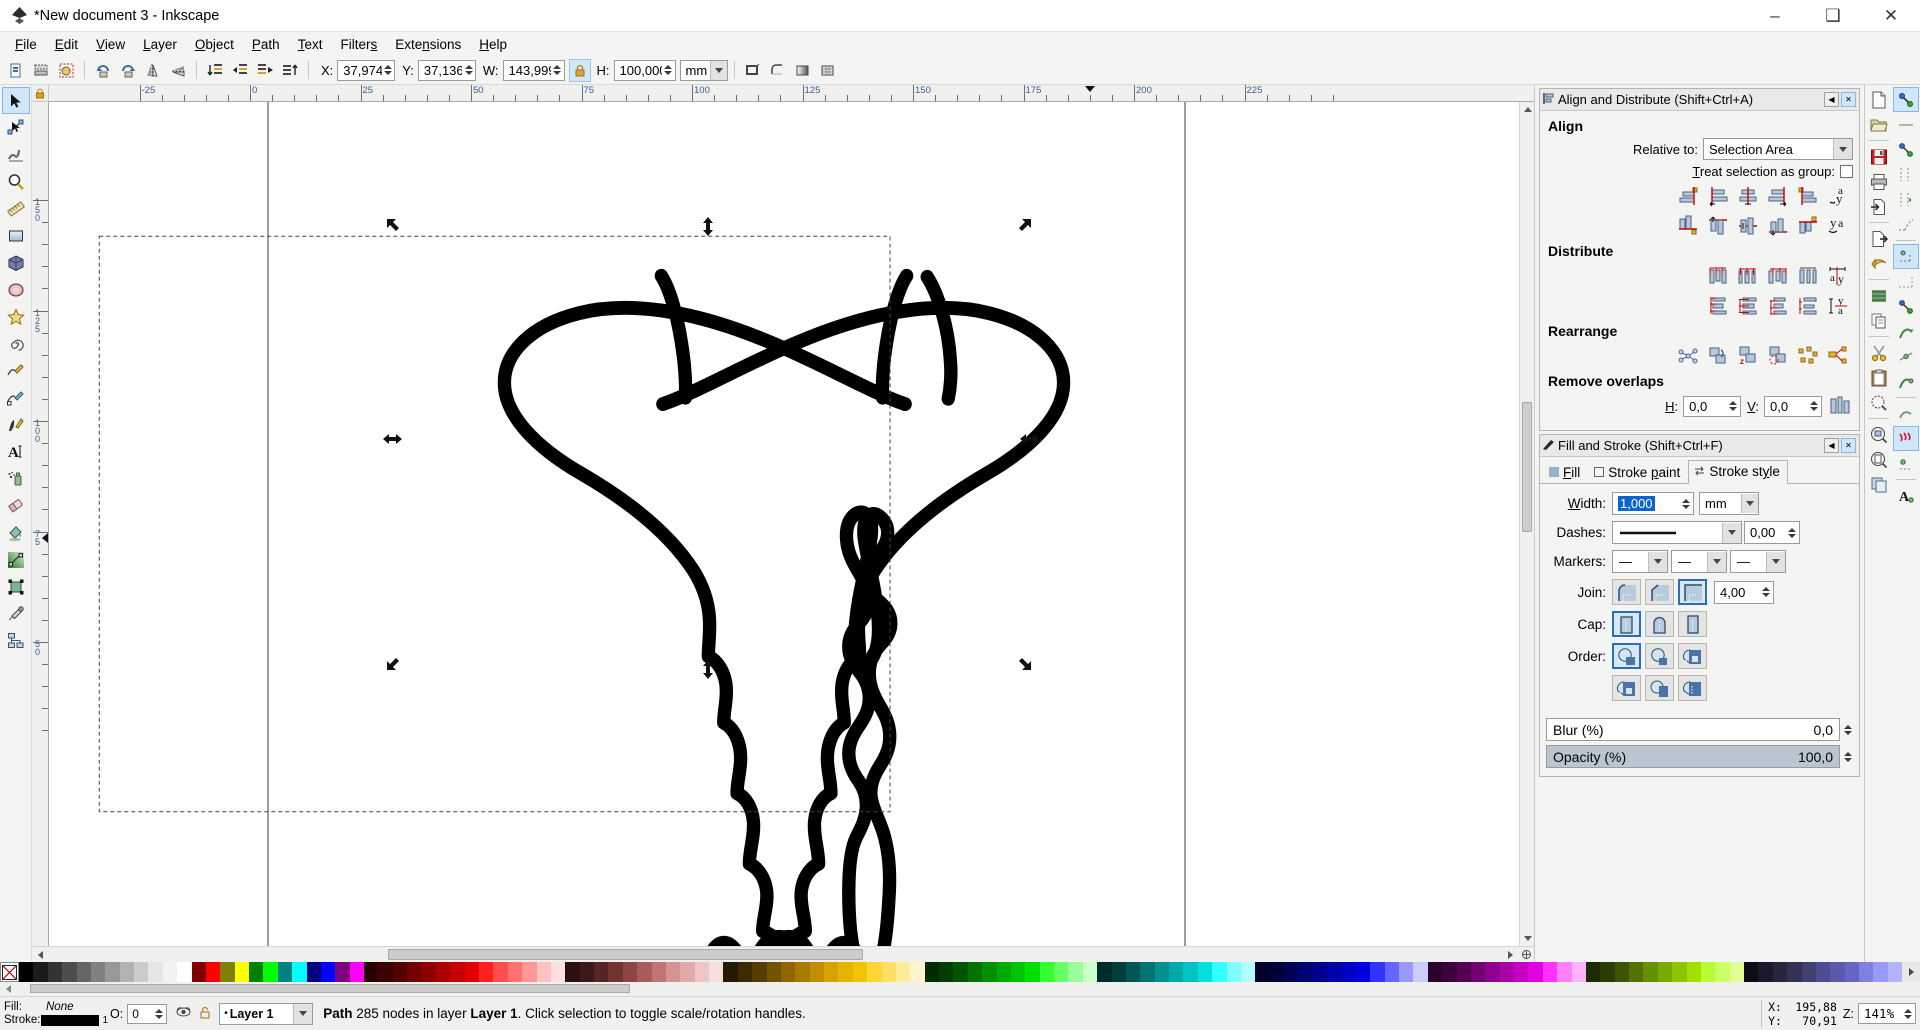  What do you see at coordinates (1879, 402) in the screenshot?
I see `zoom-selection-icon` at bounding box center [1879, 402].